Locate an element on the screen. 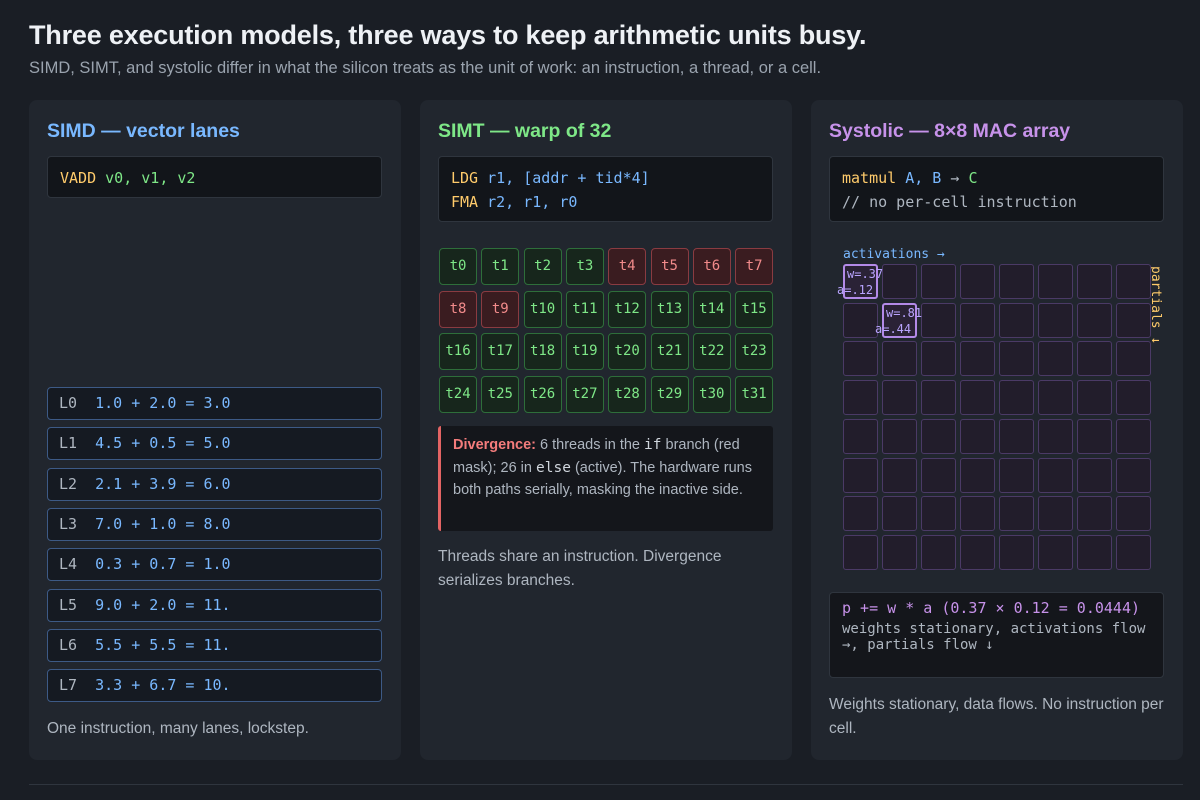 The height and width of the screenshot is (800, 1200). lane-expression: 0.3 + 0.7 = 1.0 is located at coordinates (163, 564).